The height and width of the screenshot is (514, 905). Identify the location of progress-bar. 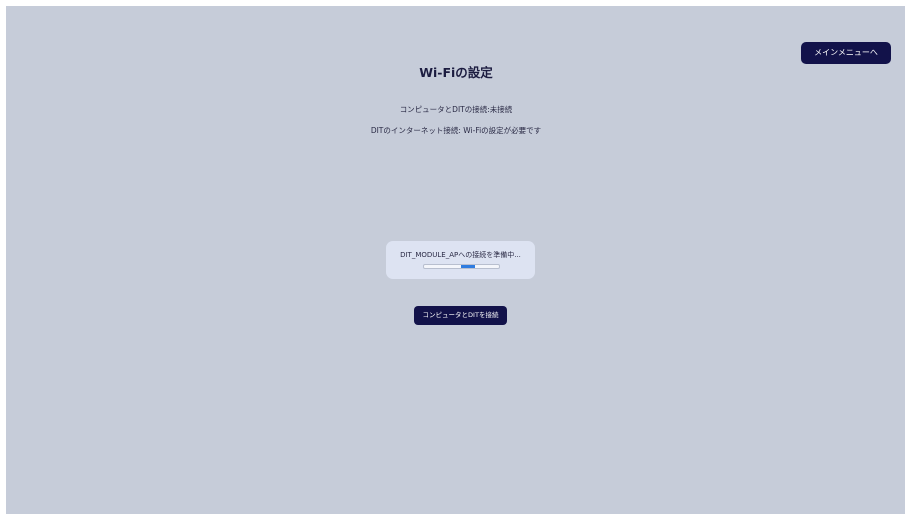
(461, 266).